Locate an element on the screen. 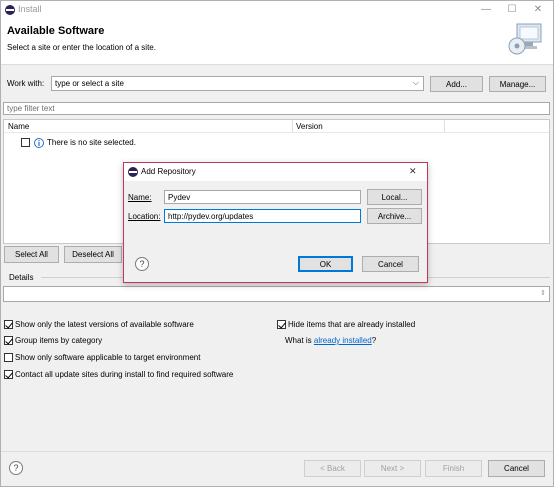  filter-input: type filter text is located at coordinates (276, 108).